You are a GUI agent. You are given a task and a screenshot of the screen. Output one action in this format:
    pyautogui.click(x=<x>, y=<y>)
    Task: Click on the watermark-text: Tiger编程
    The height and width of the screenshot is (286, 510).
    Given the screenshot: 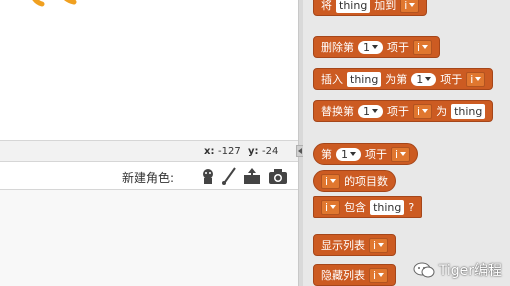 What is the action you would take?
    pyautogui.click(x=470, y=271)
    